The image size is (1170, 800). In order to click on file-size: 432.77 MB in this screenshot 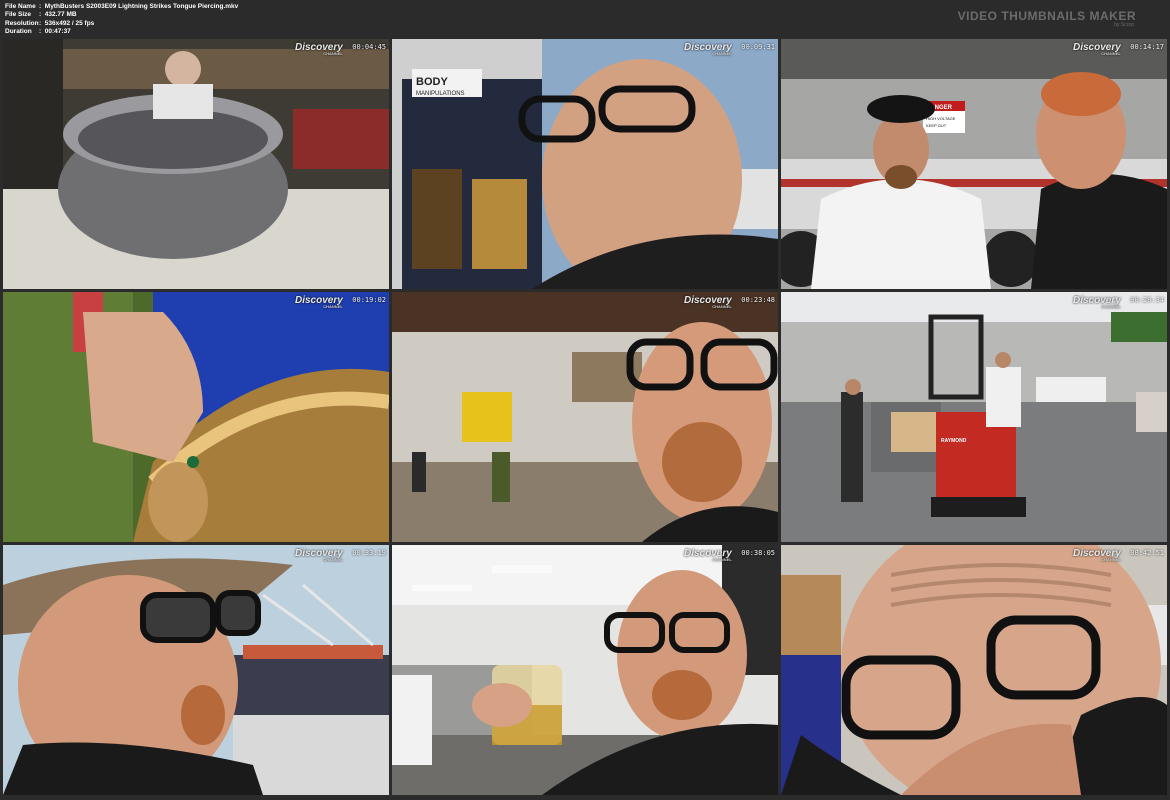, I will do `click(60, 15)`.